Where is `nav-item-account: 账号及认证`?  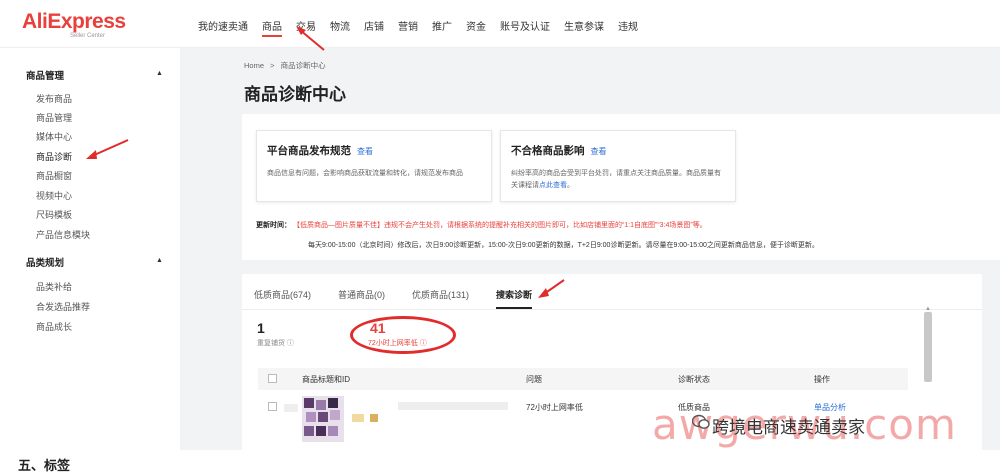
nav-item-account: 账号及认证 is located at coordinates (525, 27).